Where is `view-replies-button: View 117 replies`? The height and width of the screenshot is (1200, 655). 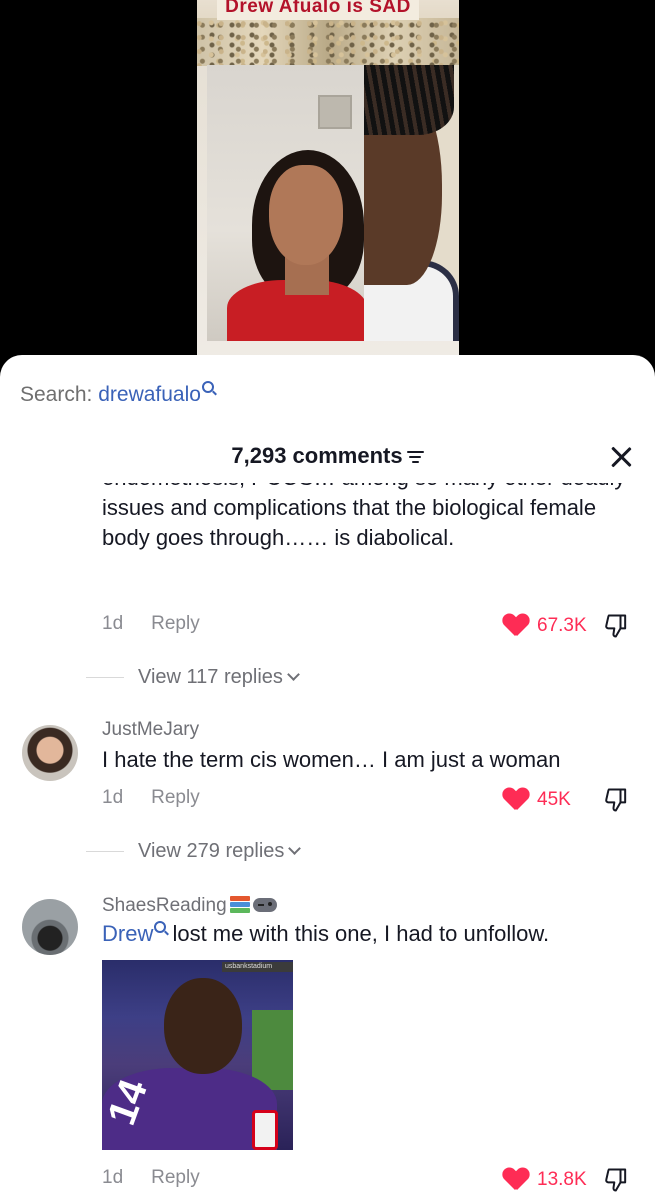
view-replies-button: View 117 replies is located at coordinates (193, 677).